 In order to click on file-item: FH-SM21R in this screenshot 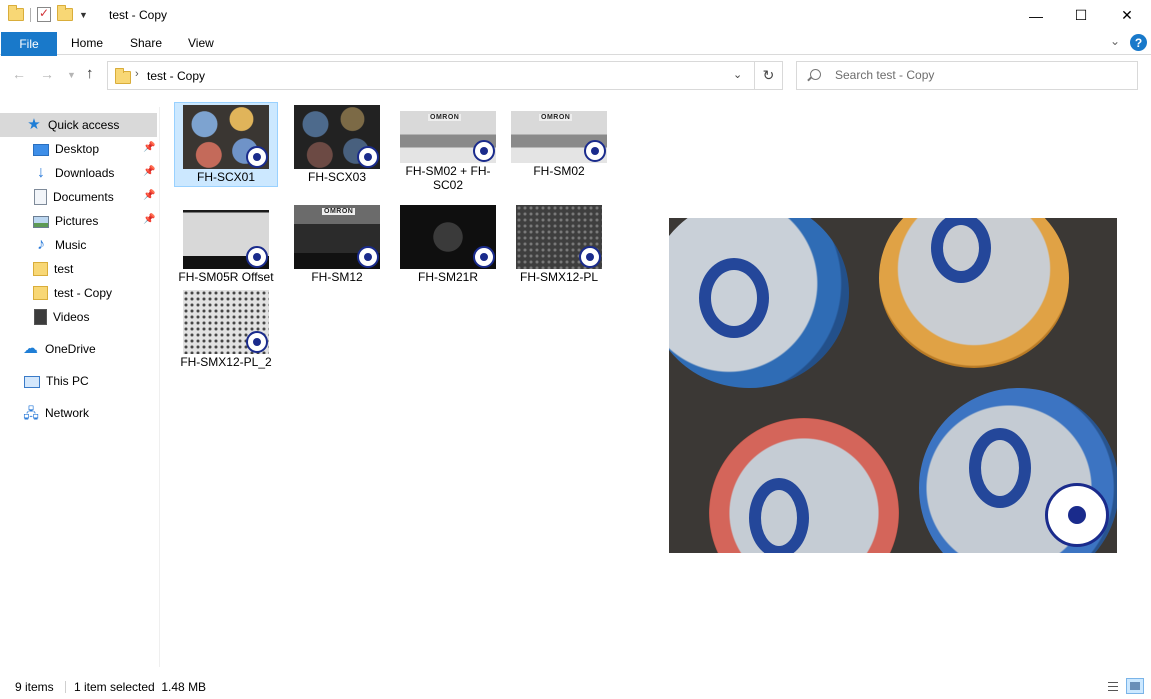, I will do `click(448, 244)`.